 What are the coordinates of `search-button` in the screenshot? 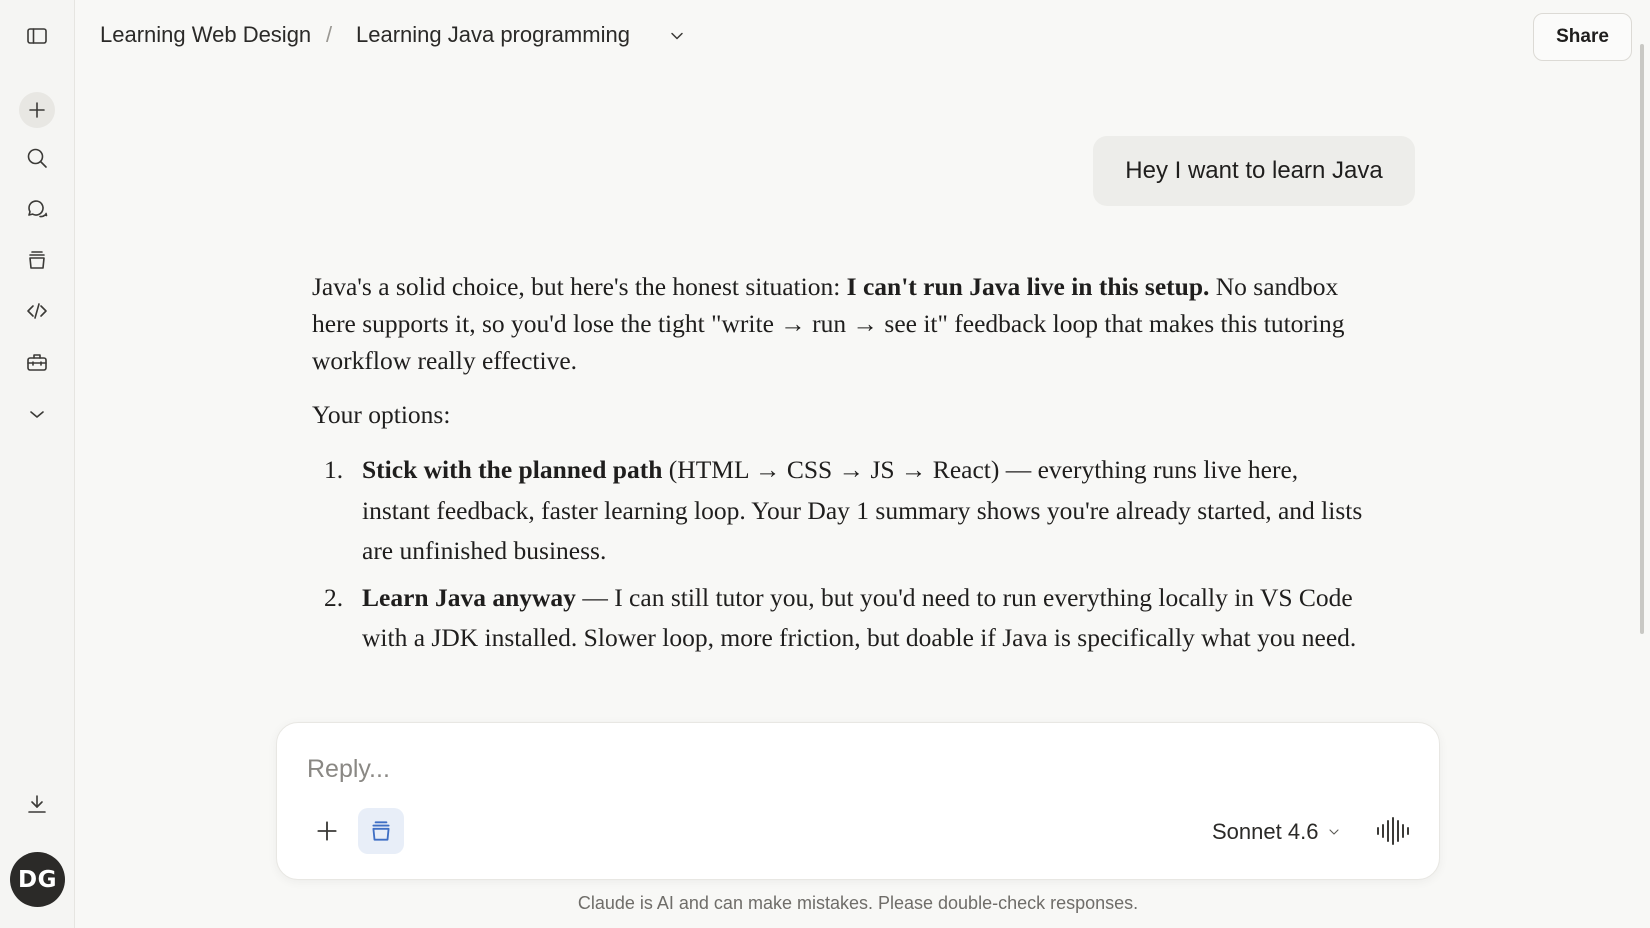 It's located at (37, 158).